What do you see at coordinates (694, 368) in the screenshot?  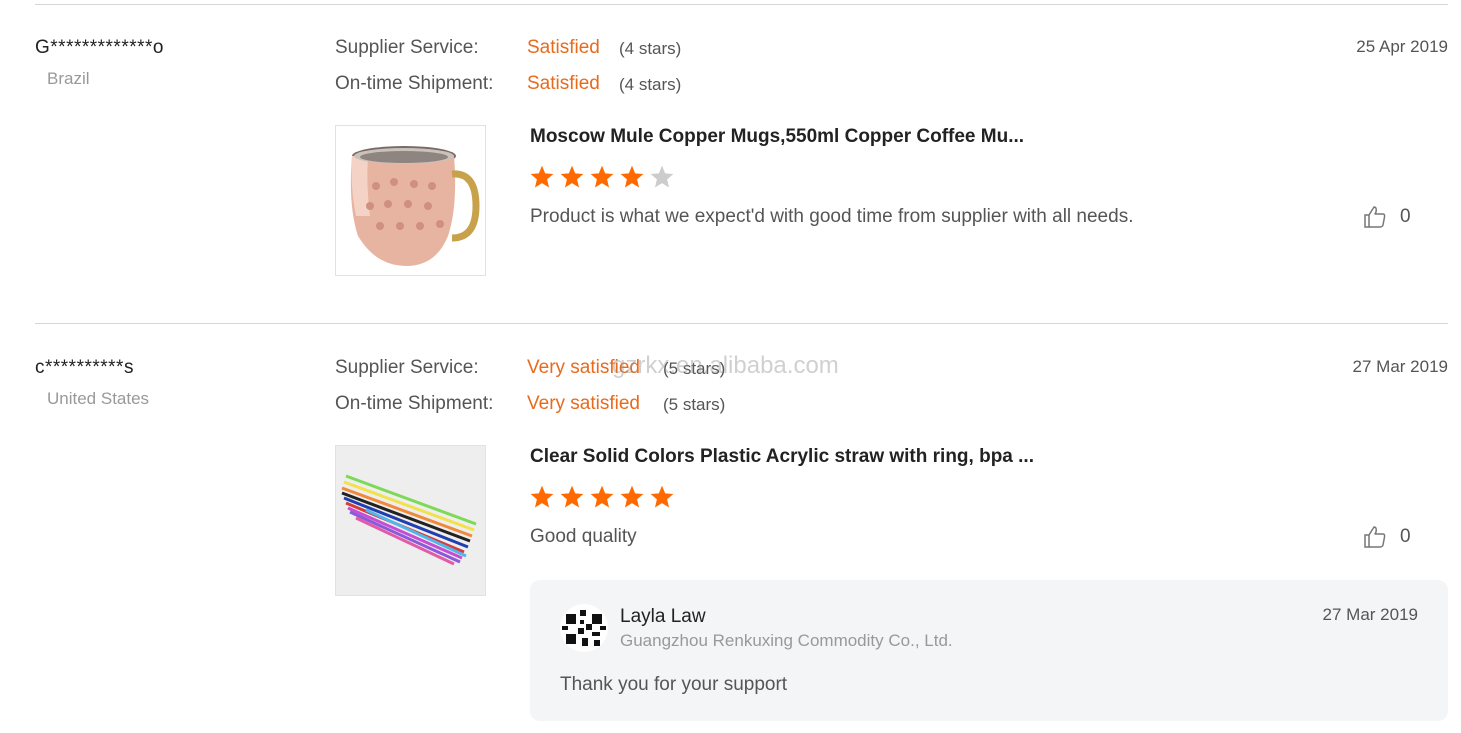 I see `supplier-service-stars: (5 stars)` at bounding box center [694, 368].